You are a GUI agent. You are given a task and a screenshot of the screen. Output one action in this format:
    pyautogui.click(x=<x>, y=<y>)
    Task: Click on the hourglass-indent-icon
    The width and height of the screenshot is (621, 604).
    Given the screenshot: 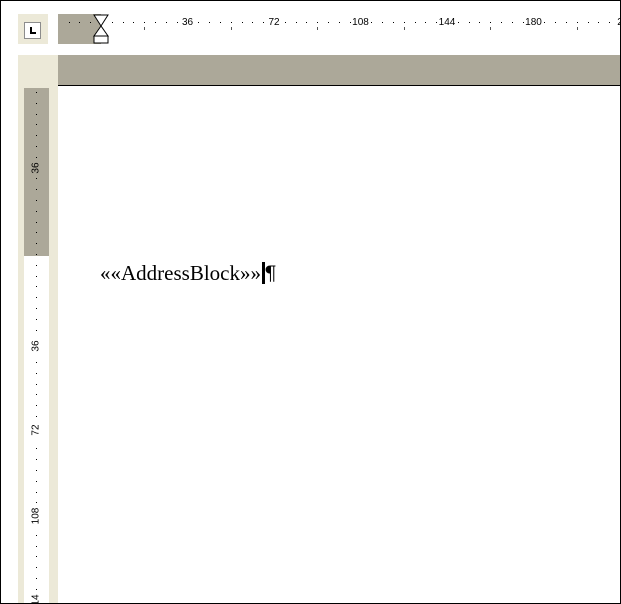 What is the action you would take?
    pyautogui.click(x=101, y=29)
    